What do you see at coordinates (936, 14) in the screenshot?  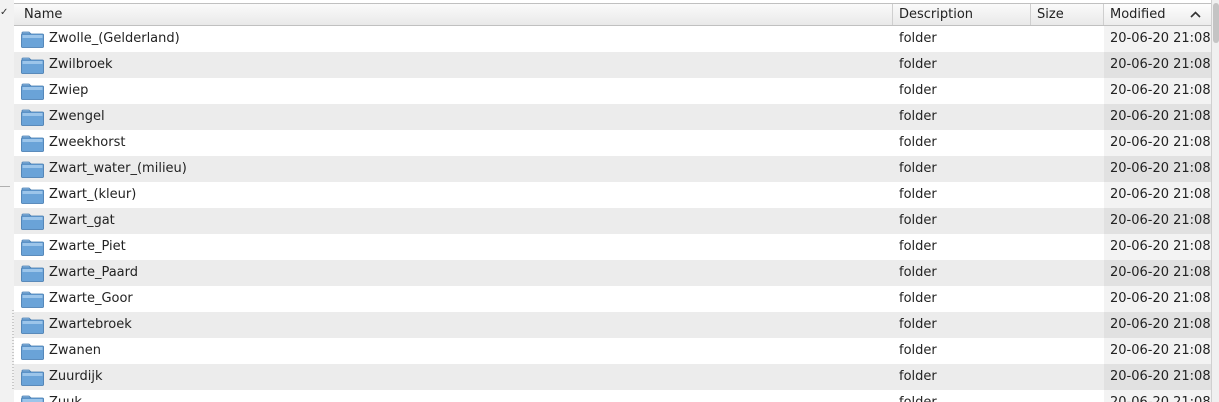 I see `column-header-description-label: Description` at bounding box center [936, 14].